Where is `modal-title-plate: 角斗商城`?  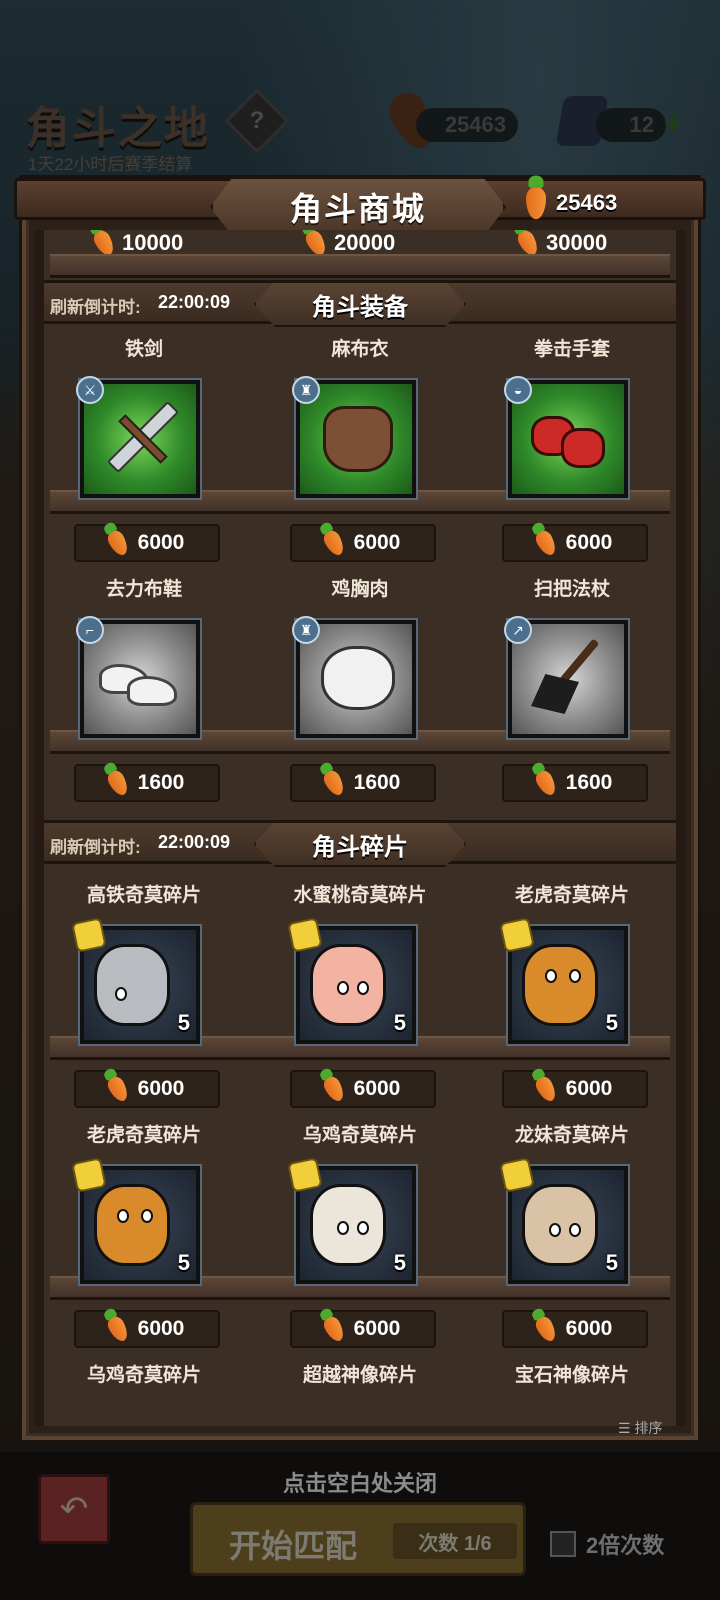
modal-title-plate: 角斗商城 is located at coordinates (358, 207).